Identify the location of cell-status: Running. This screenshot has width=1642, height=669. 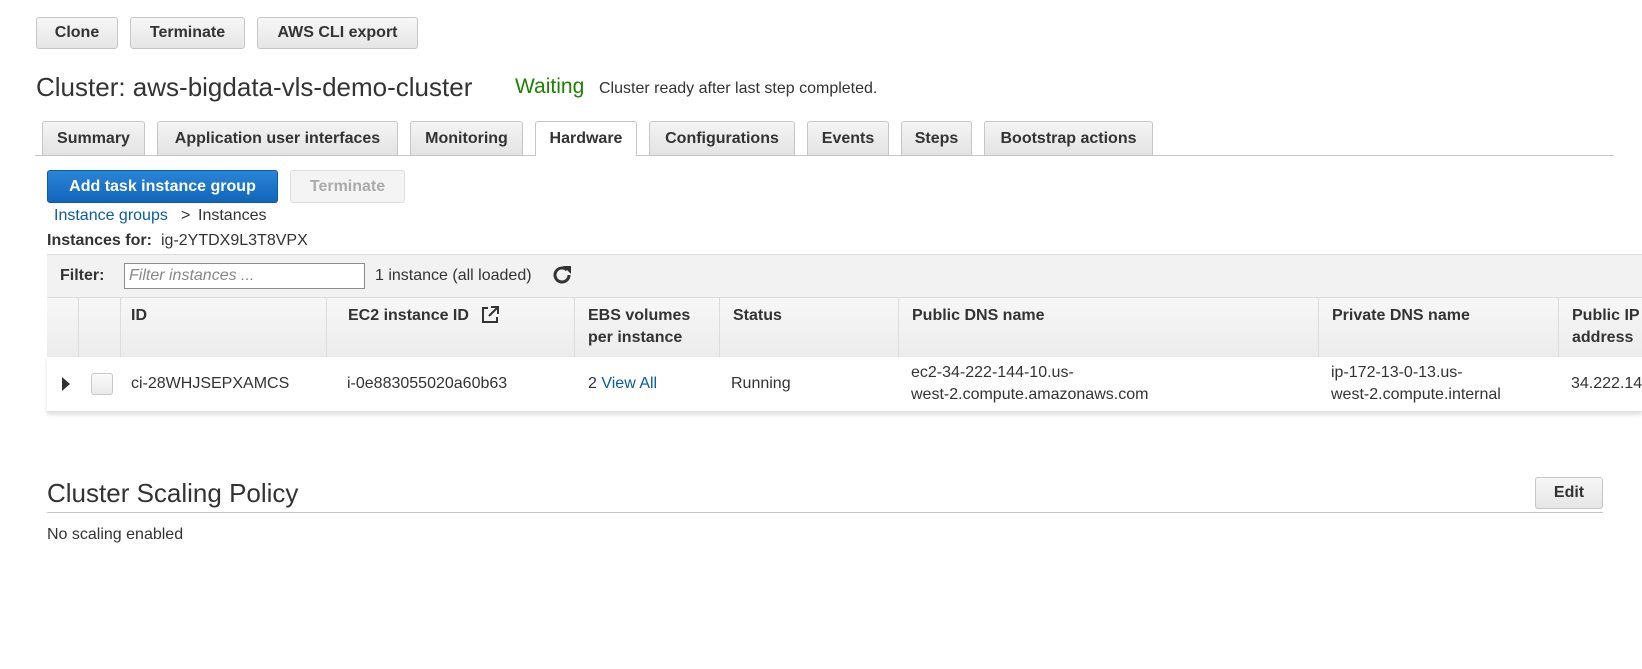
(761, 383).